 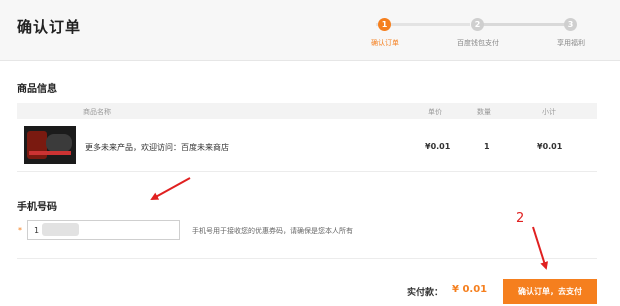 I want to click on product-subtotal: ¥0.01, so click(x=550, y=146).